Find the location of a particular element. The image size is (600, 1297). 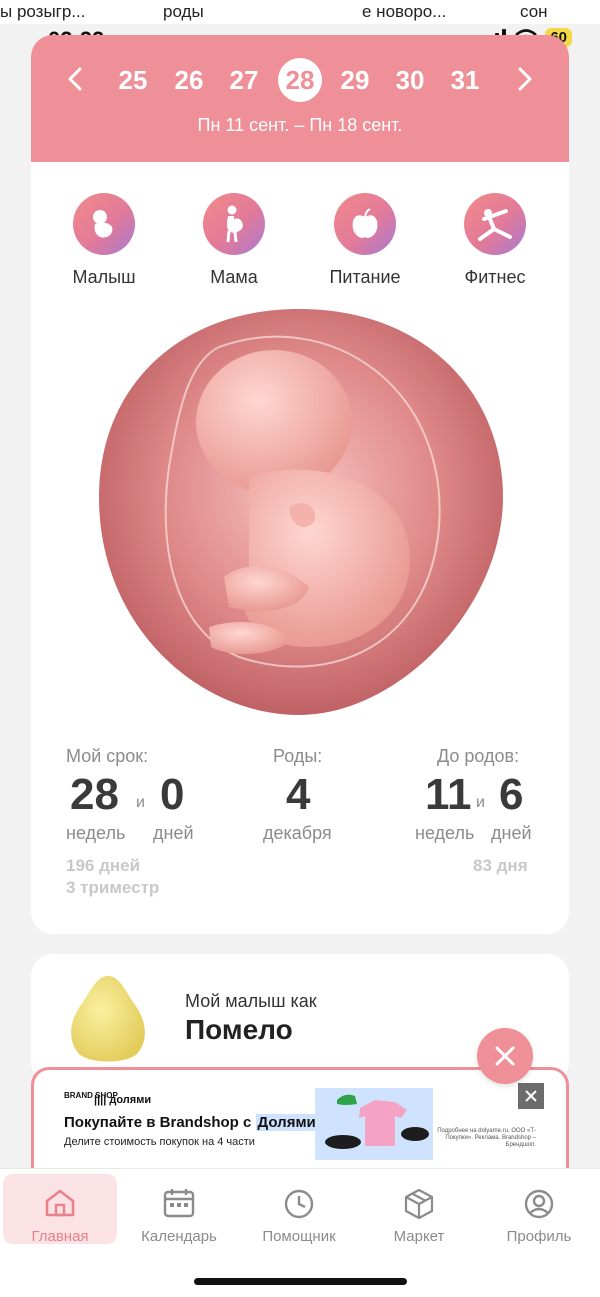

category-label: Фитнес is located at coordinates (495, 277).